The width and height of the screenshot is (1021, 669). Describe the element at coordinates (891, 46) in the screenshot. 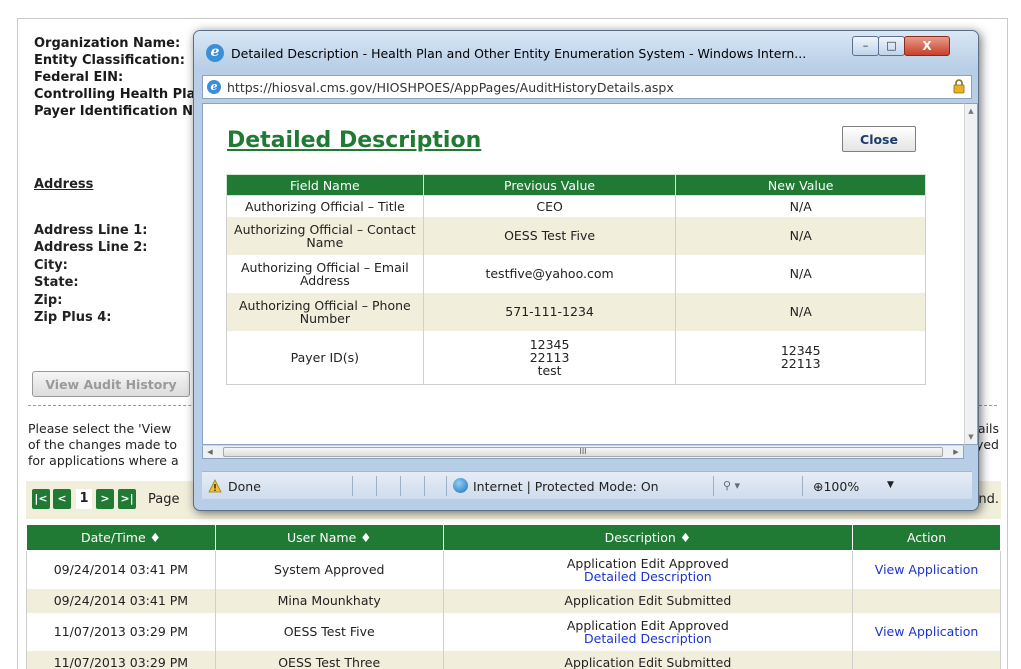

I see `maximize-button: □` at that location.